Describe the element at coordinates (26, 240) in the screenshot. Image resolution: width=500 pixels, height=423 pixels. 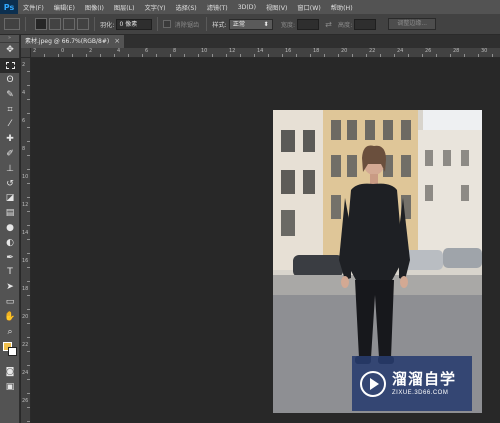
I see `vertical-ruler: 2 4 6 8 10 12 14 16 18 20 22 24 26` at that location.